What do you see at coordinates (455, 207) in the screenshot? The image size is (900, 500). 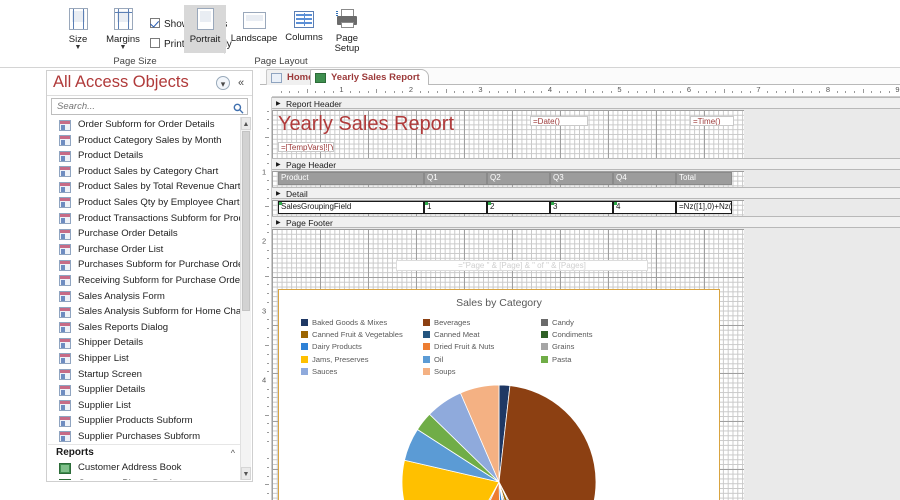 I see `control-q1-textbox: 1` at bounding box center [455, 207].